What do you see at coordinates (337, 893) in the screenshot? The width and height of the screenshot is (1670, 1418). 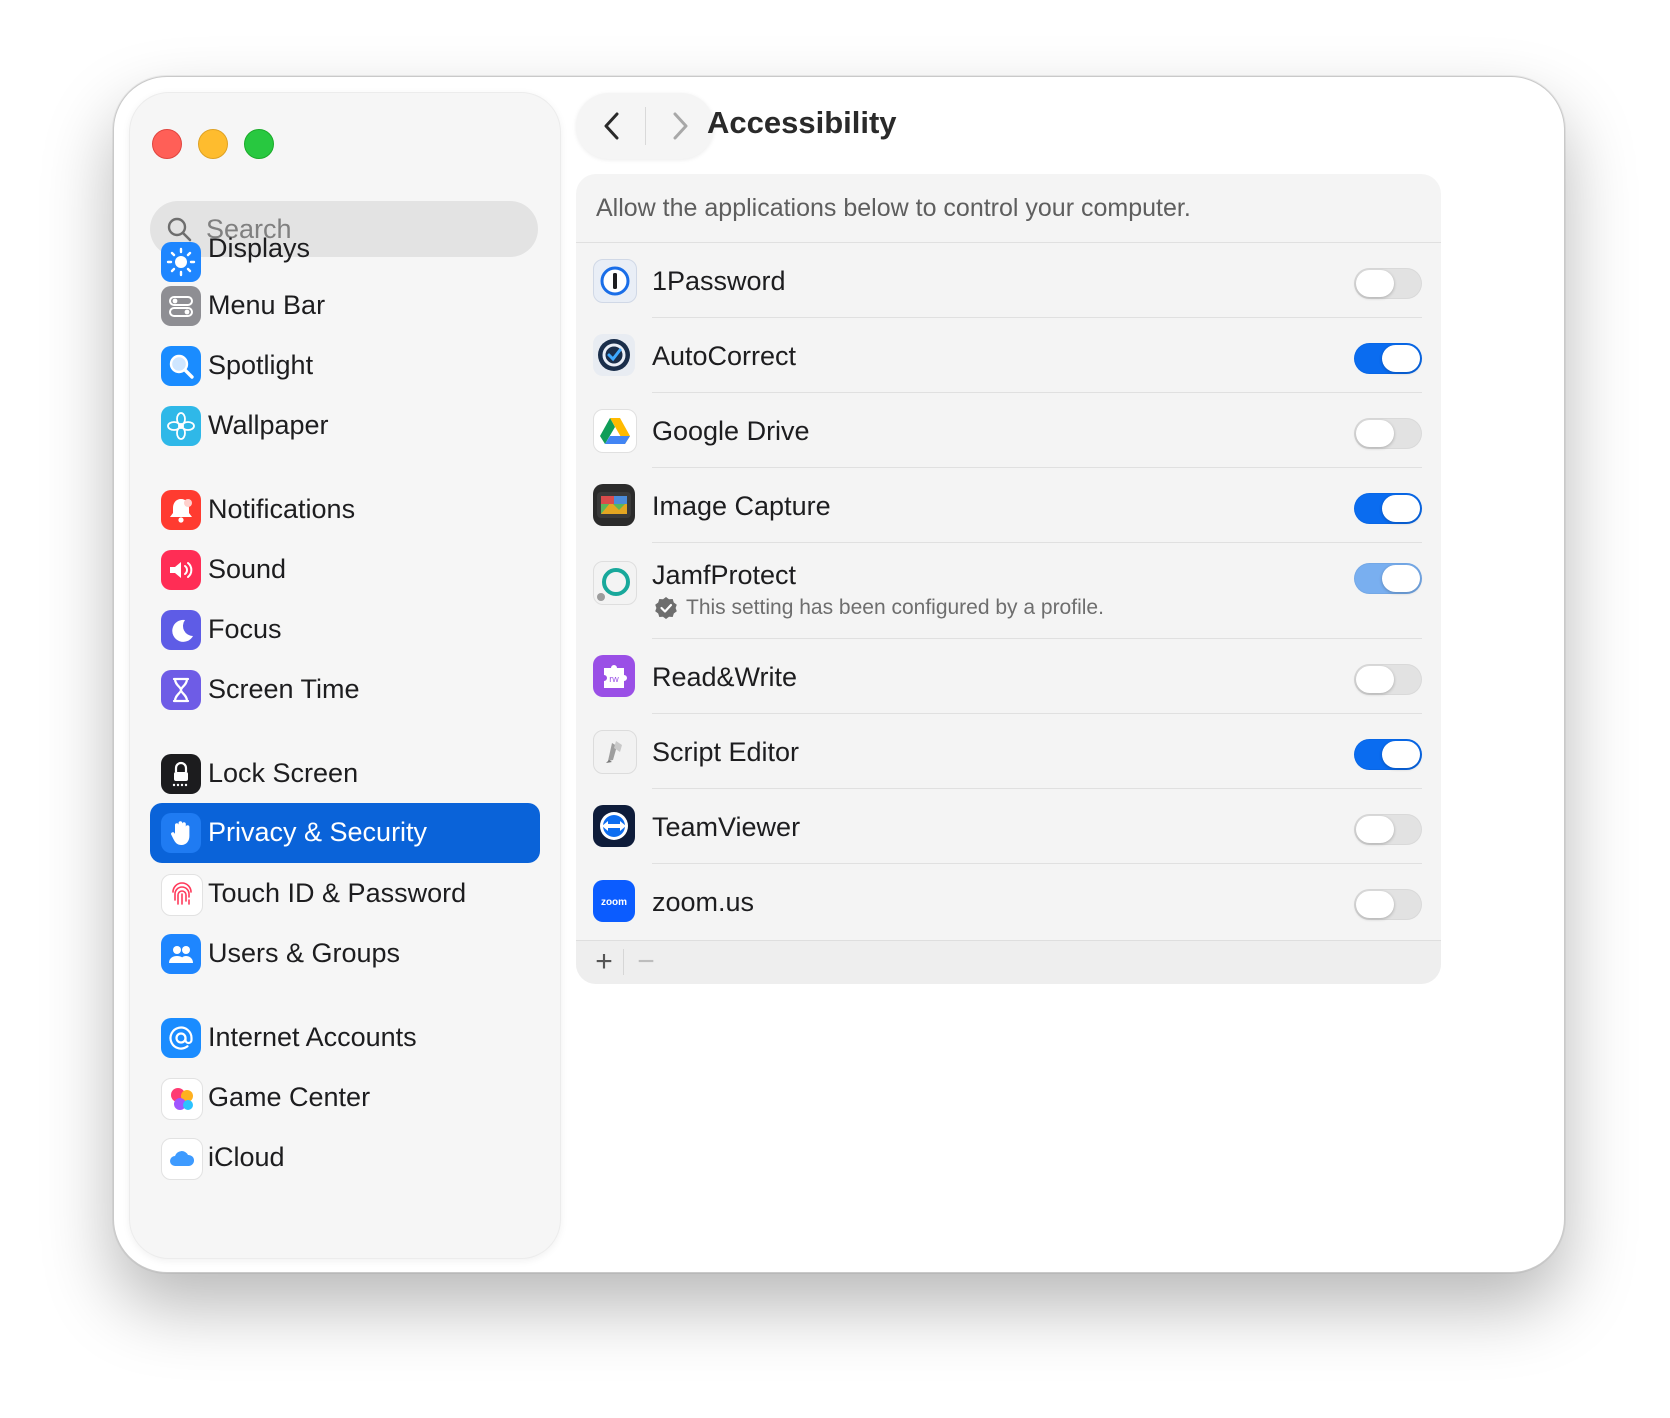 I see `sidebar-item-label: Touch ID & Password` at bounding box center [337, 893].